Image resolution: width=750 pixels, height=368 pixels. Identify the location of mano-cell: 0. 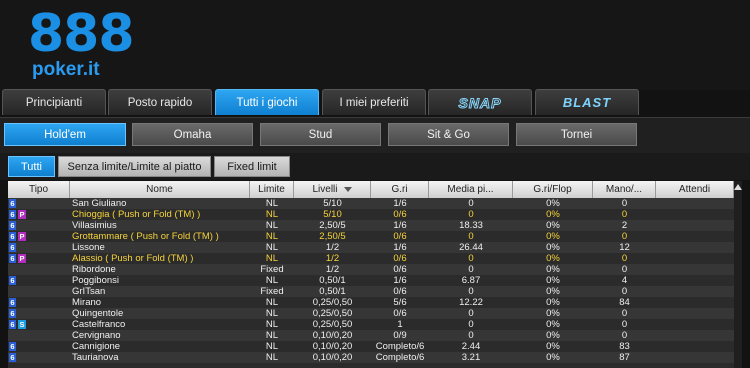
(624, 313).